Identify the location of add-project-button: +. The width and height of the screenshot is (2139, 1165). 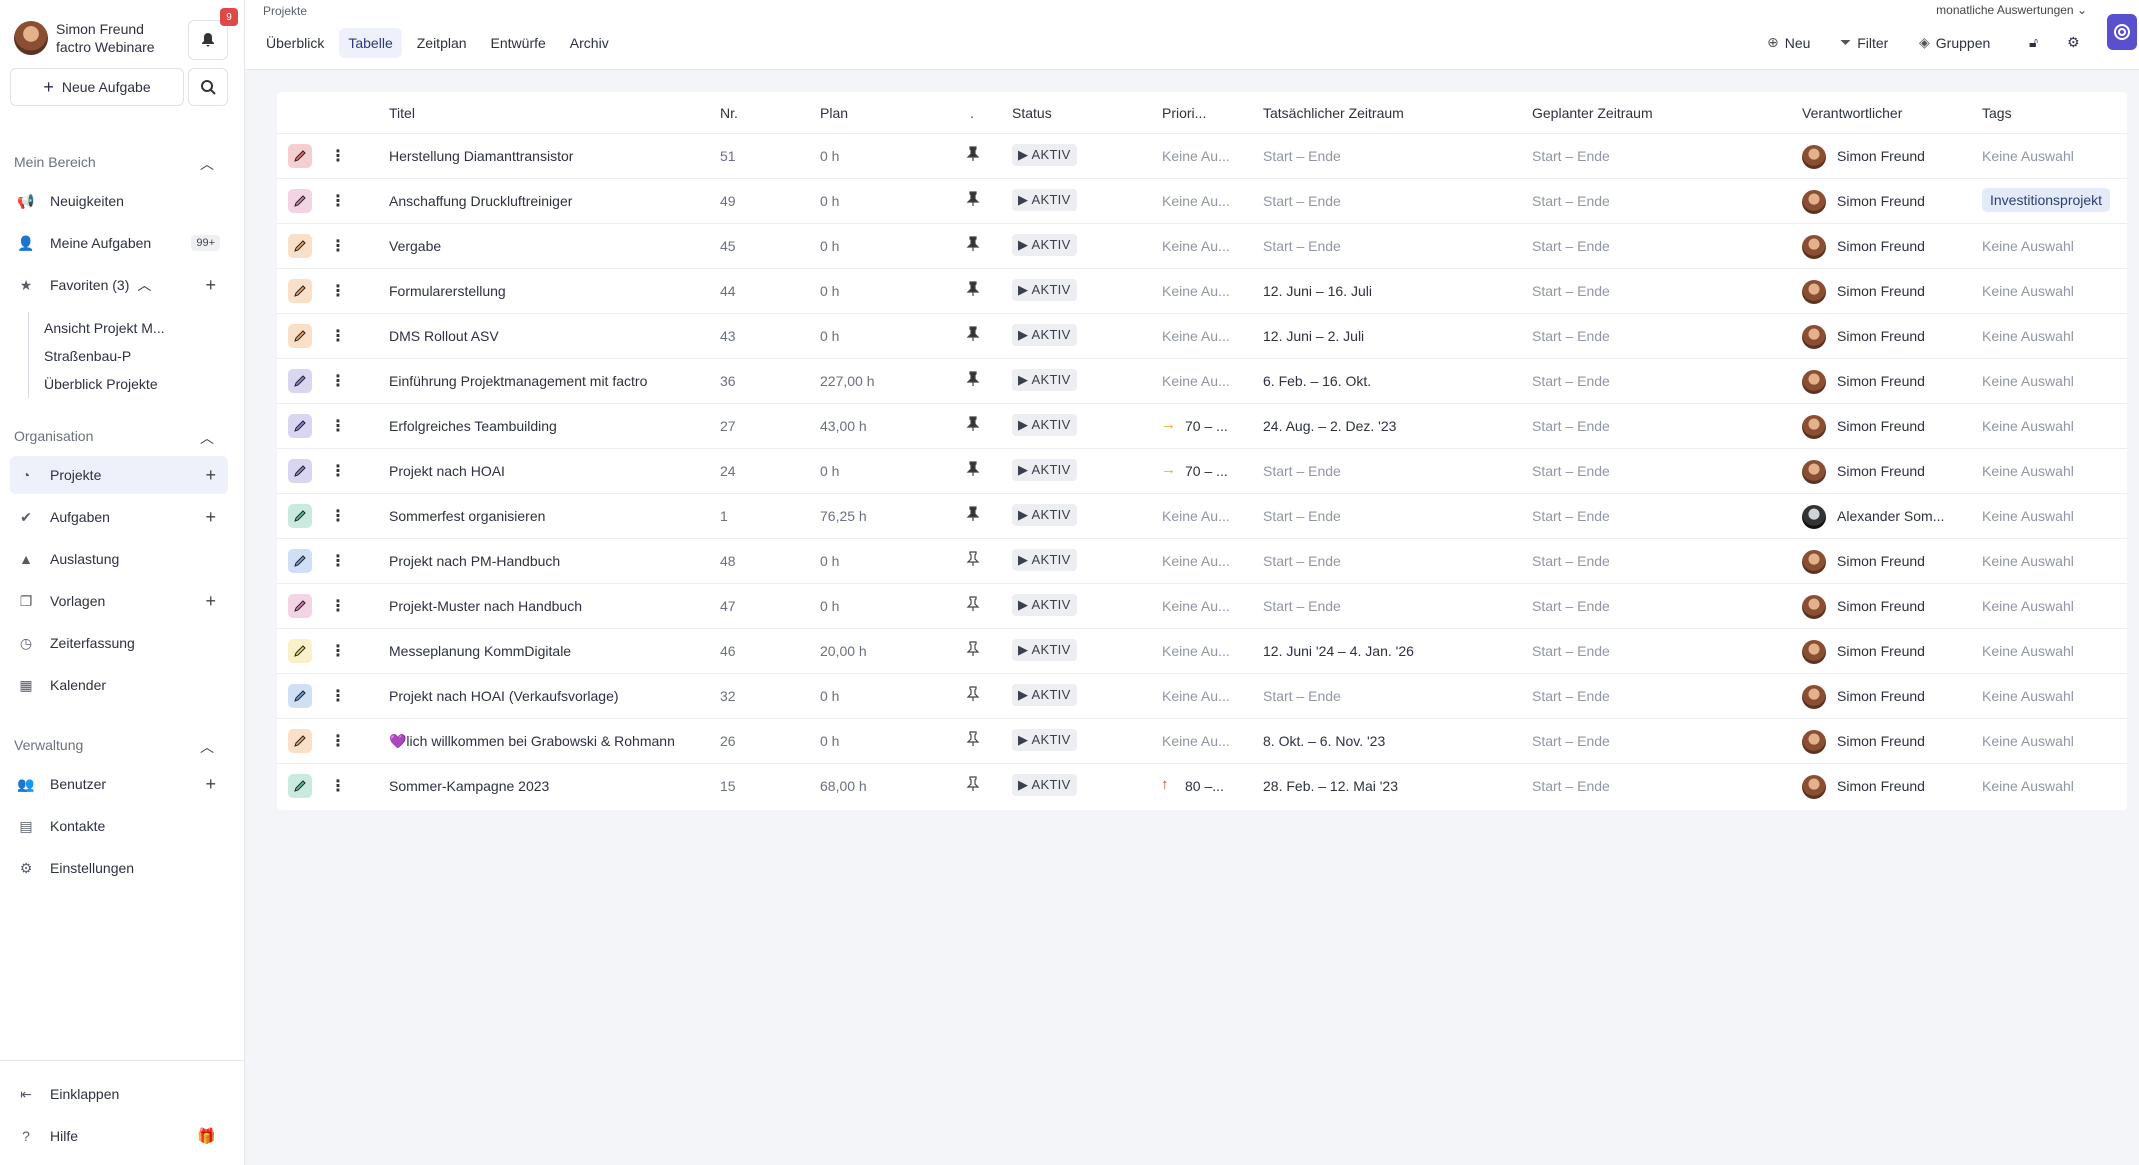
(210, 475).